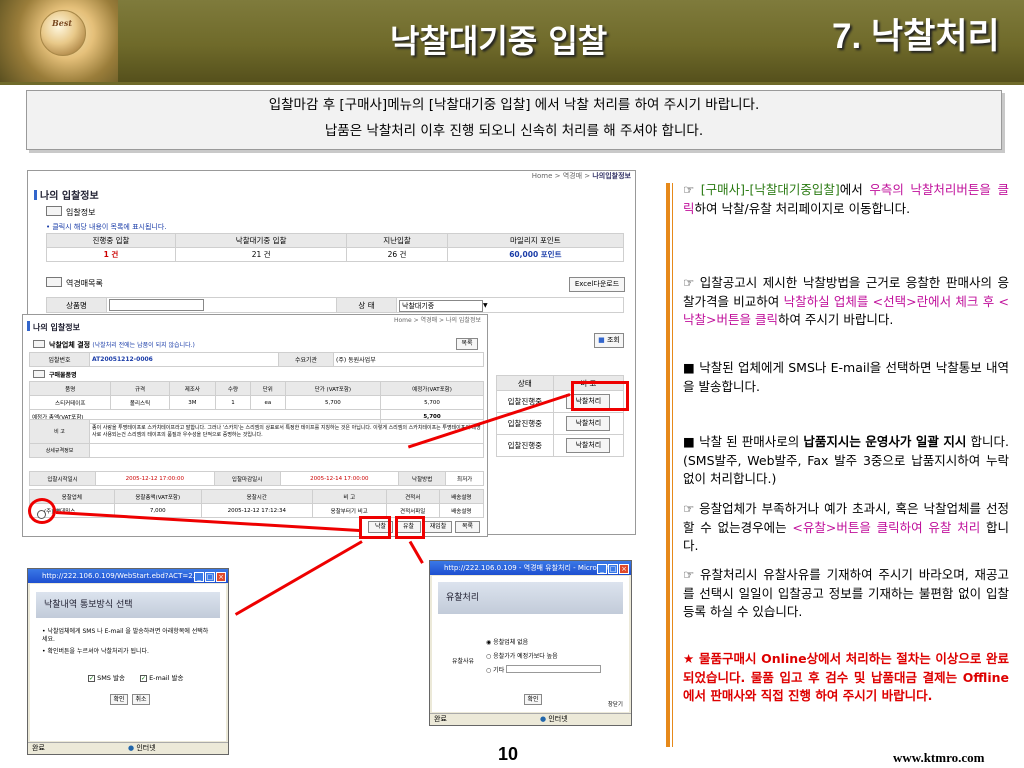 This screenshot has height=768, width=1024. What do you see at coordinates (508, 754) in the screenshot?
I see `page-number: 10` at bounding box center [508, 754].